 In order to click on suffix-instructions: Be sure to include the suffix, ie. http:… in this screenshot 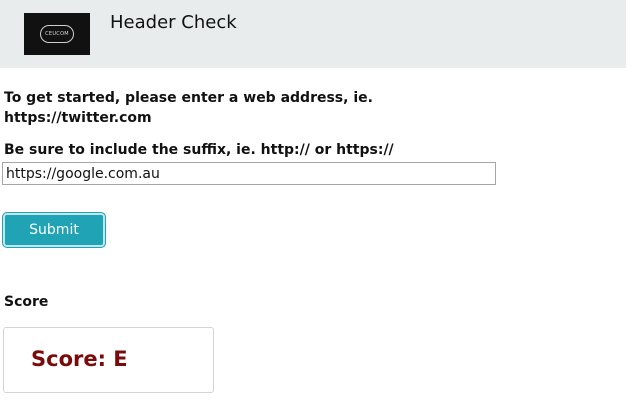, I will do `click(199, 150)`.